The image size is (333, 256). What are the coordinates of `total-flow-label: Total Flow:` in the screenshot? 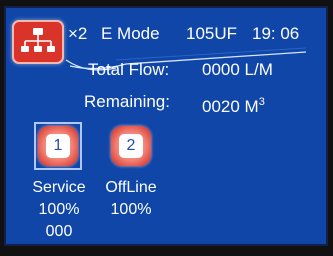 It's located at (129, 69).